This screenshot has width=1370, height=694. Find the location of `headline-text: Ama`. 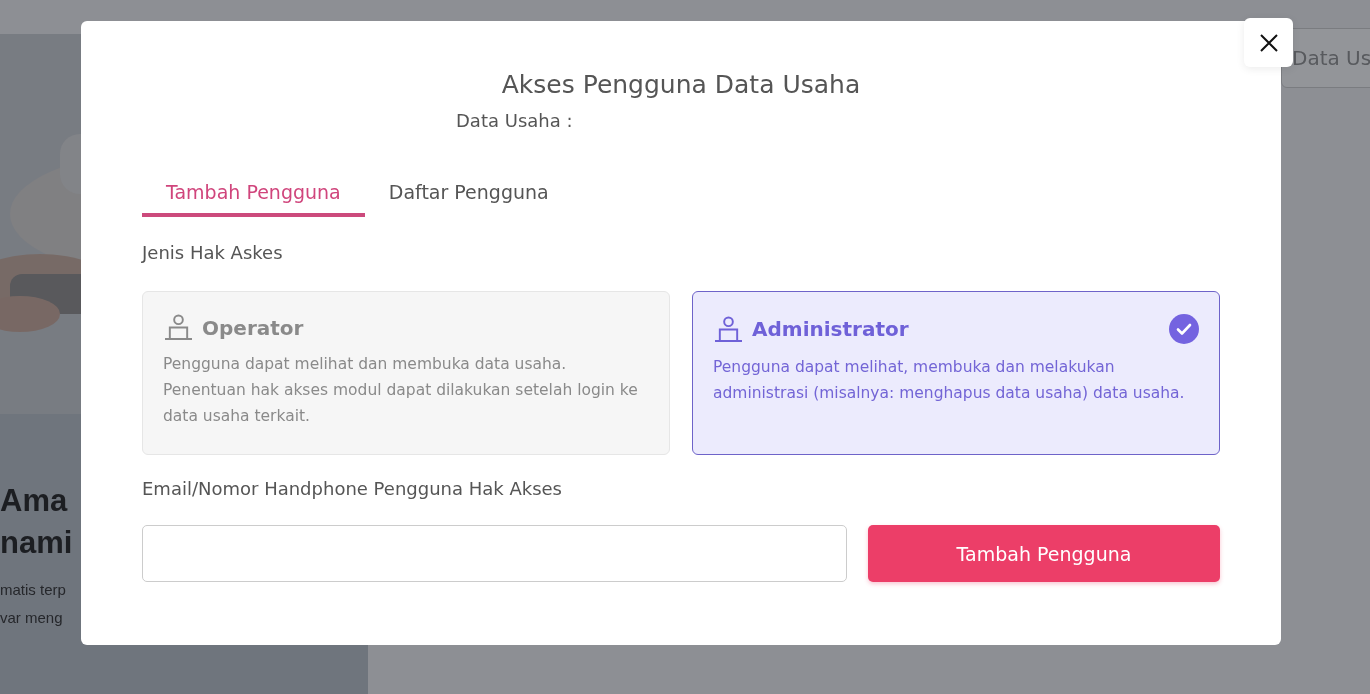

headline-text: Ama is located at coordinates (34, 501).